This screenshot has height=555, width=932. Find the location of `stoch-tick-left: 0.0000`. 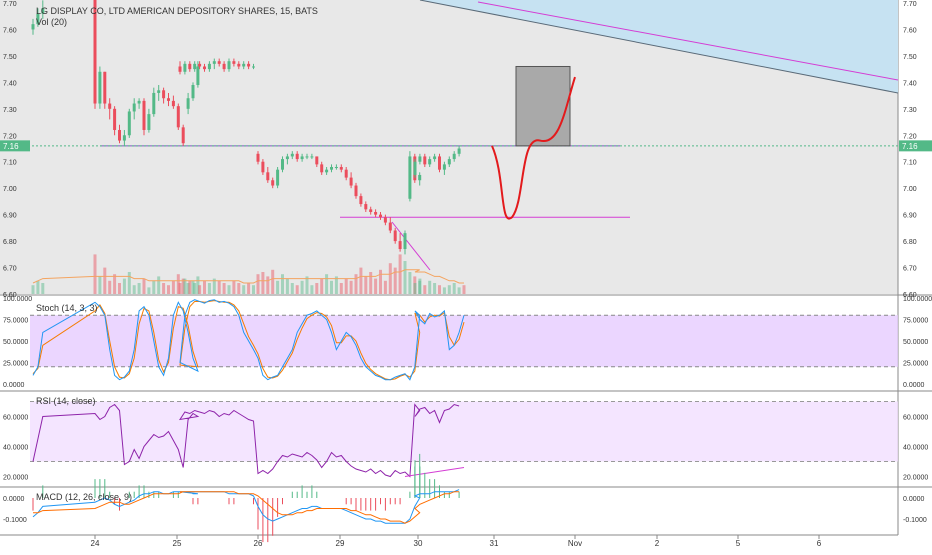

stoch-tick-left: 0.0000 is located at coordinates (14, 385).